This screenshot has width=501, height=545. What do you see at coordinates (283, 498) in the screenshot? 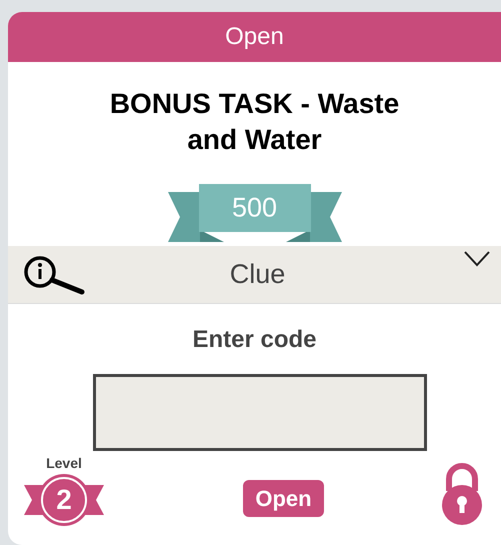
I see `open-button: Open` at bounding box center [283, 498].